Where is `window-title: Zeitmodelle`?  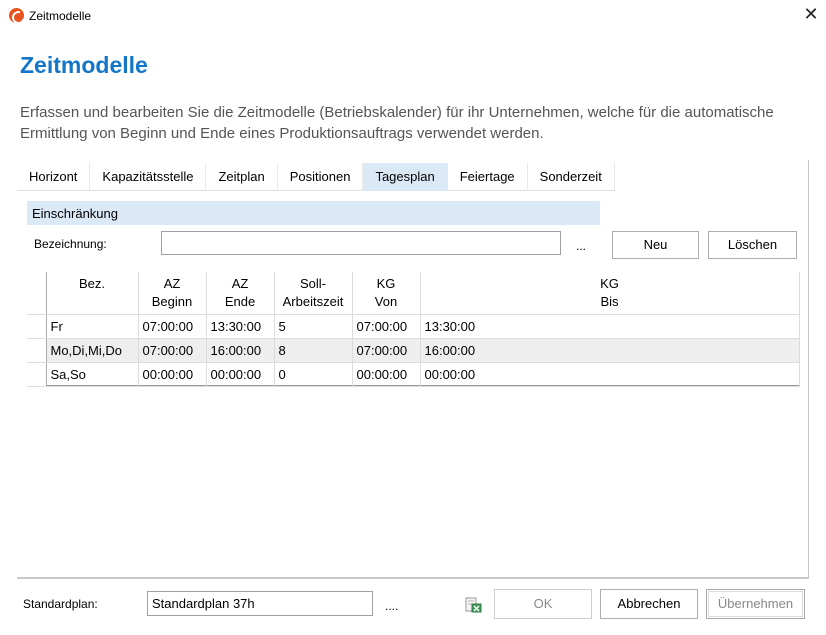
window-title: Zeitmodelle is located at coordinates (60, 16).